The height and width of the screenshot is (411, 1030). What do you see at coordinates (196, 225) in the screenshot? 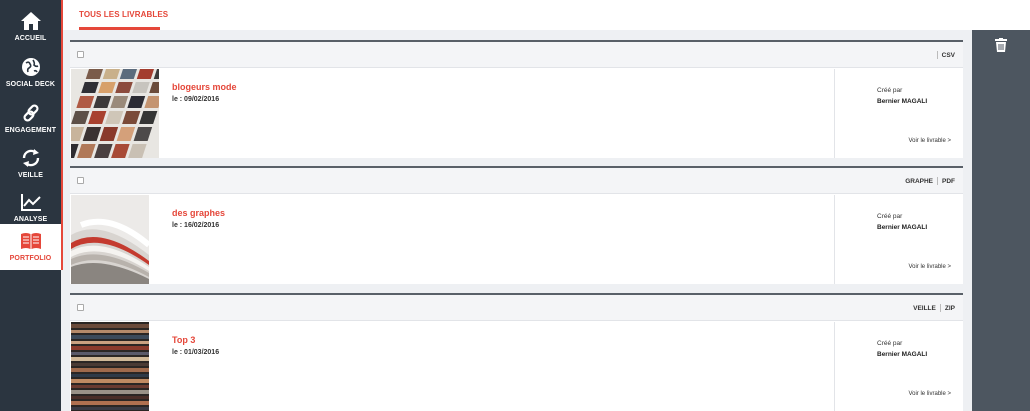
I see `livrable-date: le : 16/02/2016` at bounding box center [196, 225].